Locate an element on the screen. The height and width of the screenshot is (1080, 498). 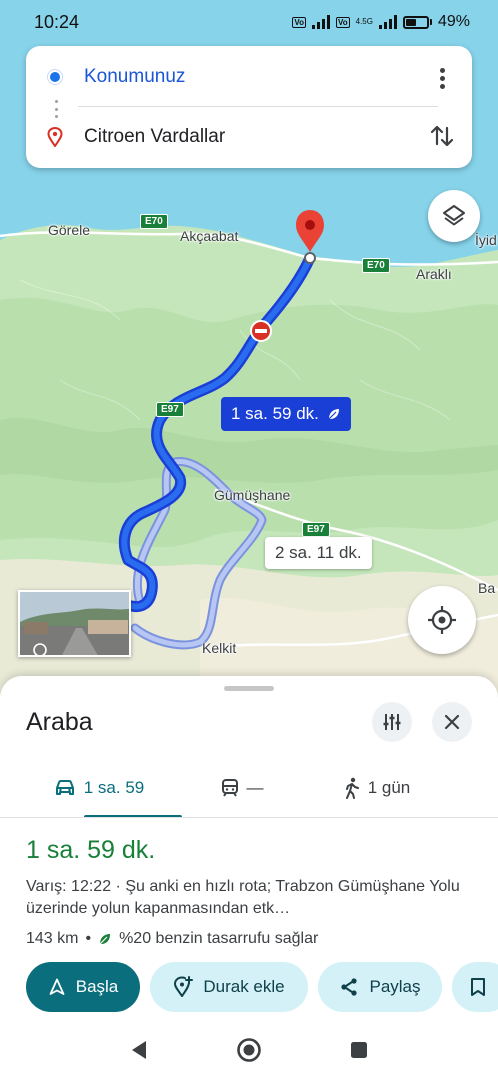
tab-transit-label: — is located at coordinates (255, 787).